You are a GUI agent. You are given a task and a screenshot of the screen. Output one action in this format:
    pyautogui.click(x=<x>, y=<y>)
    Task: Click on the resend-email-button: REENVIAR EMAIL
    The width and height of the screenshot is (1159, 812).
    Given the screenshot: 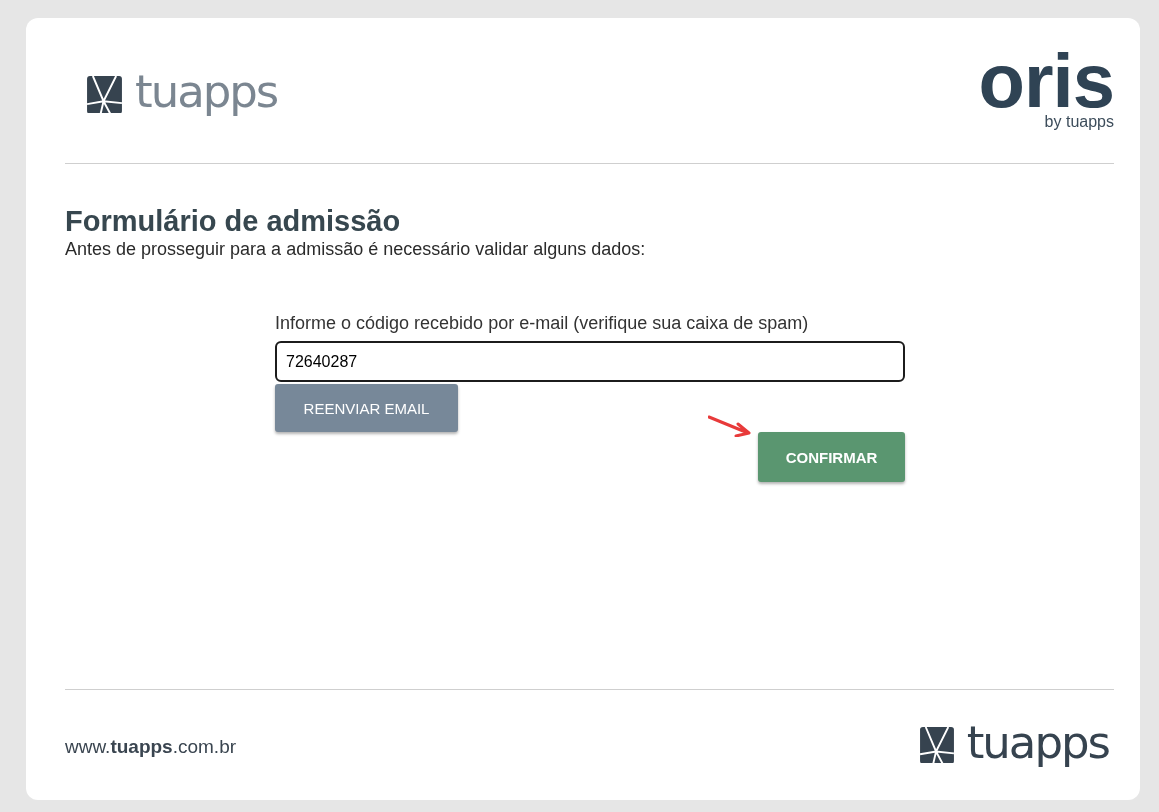 What is the action you would take?
    pyautogui.click(x=366, y=408)
    